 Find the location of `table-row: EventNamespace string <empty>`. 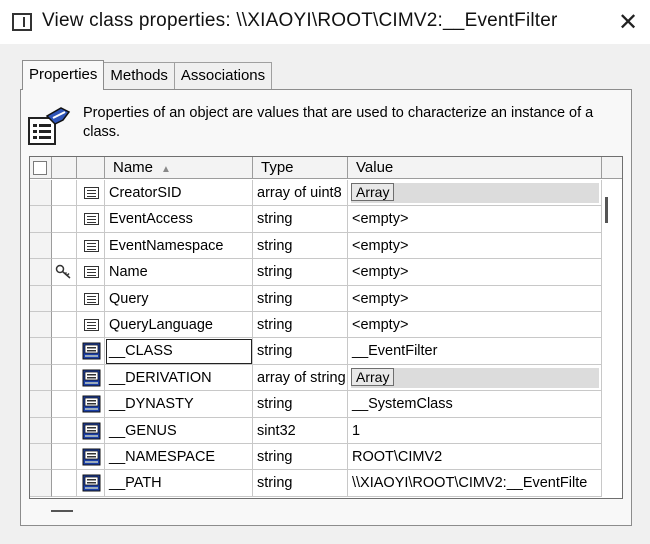

table-row: EventNamespace string <empty> is located at coordinates (326, 246).